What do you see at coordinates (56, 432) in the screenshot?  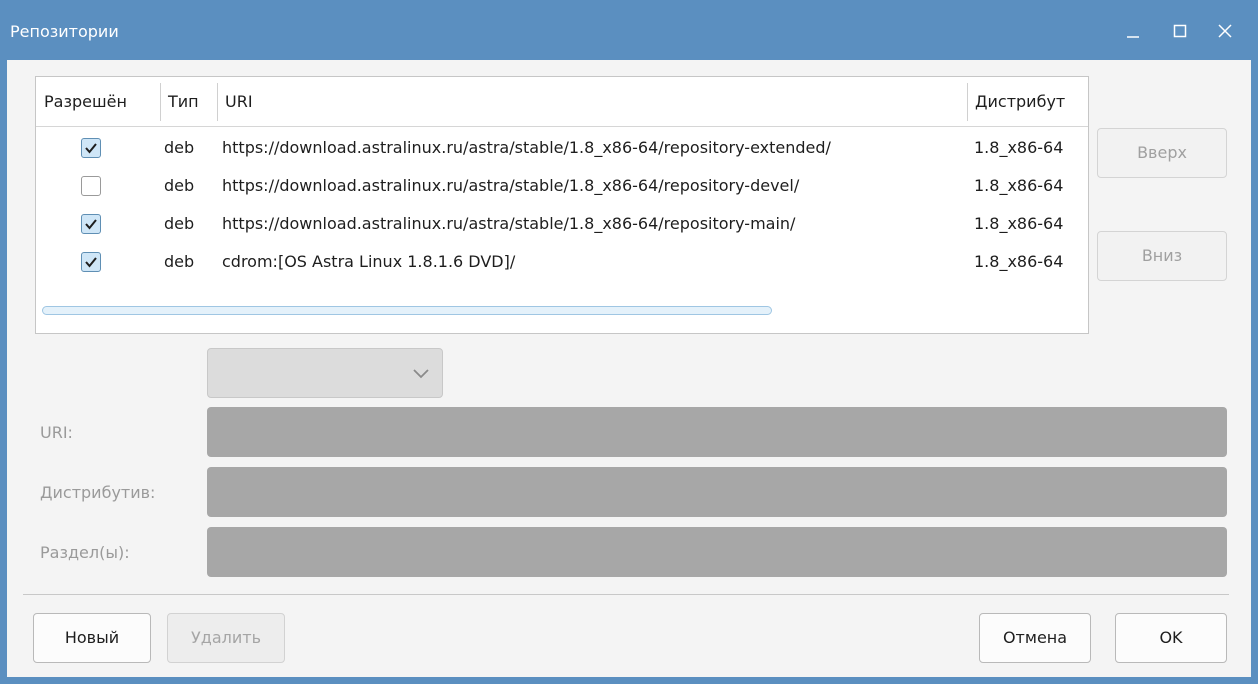 I see `uri-label: URI:` at bounding box center [56, 432].